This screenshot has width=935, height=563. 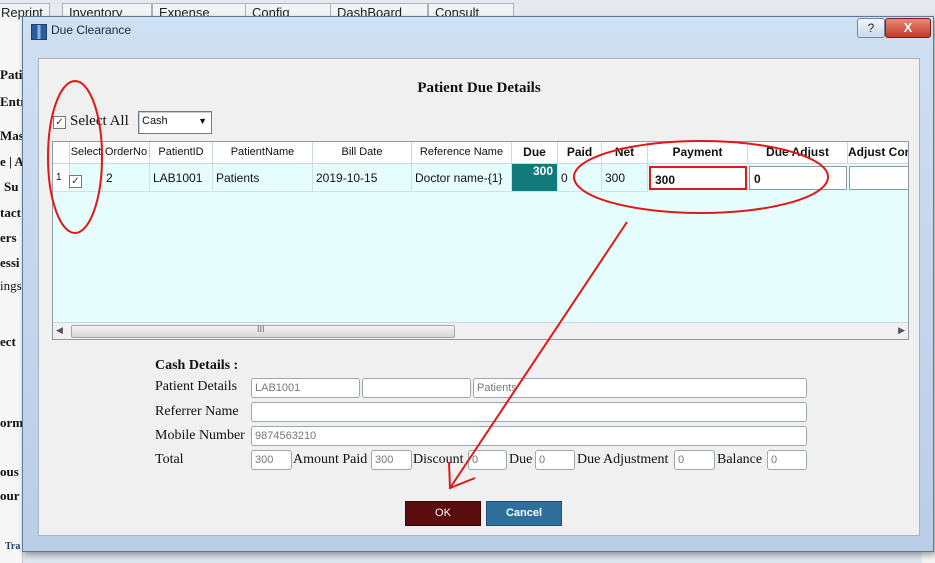 I want to click on cancel-button: Cancel, so click(x=524, y=513).